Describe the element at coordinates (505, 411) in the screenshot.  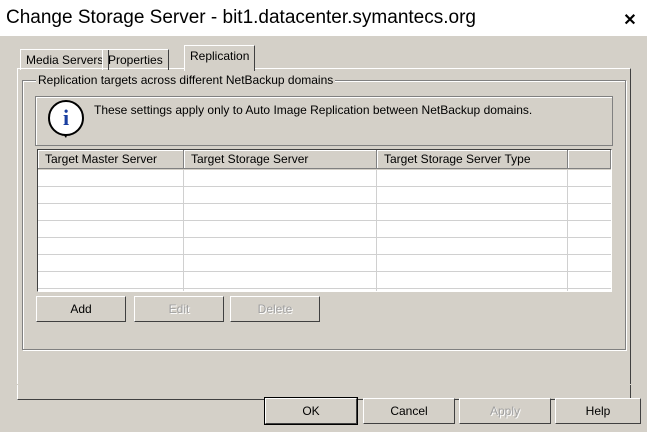
I see `apply-button: Apply` at that location.